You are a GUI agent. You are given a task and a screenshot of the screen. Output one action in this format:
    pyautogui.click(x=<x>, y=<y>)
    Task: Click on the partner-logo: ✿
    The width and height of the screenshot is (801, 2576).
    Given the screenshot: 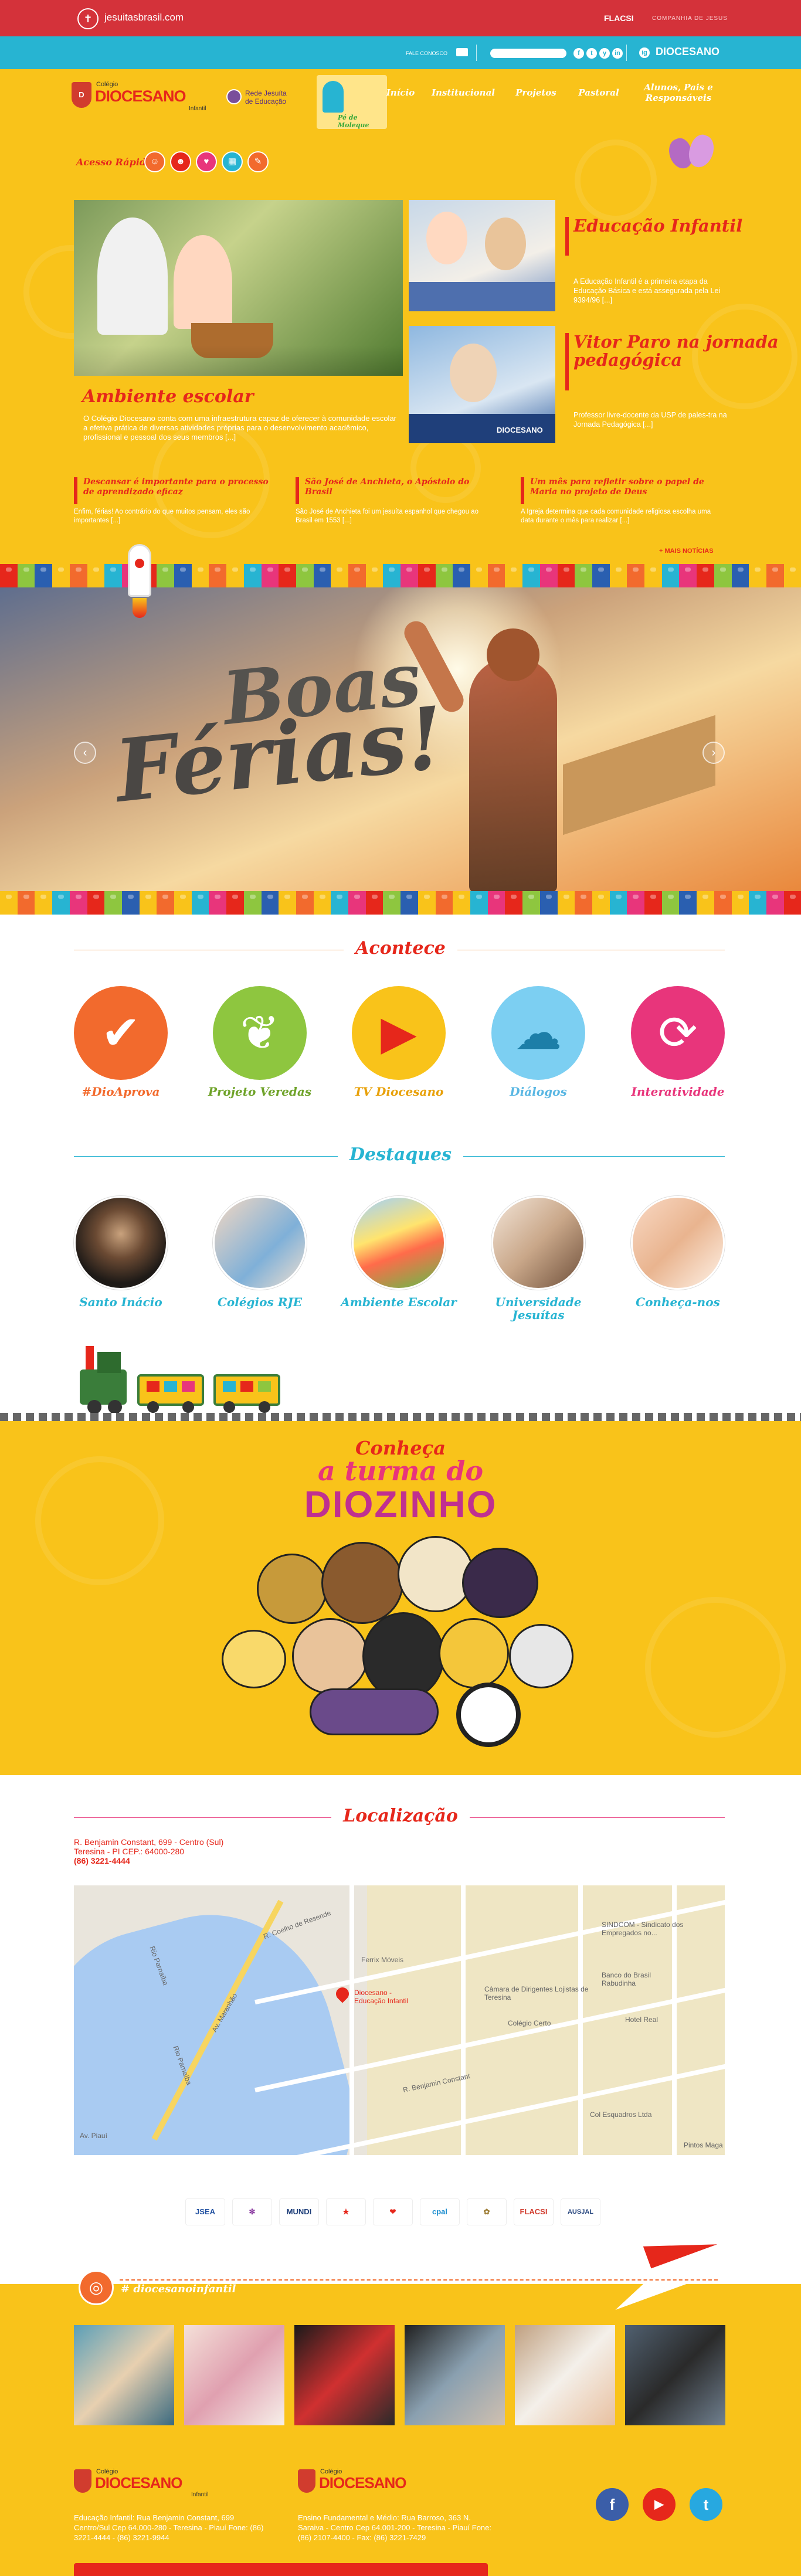 What is the action you would take?
    pyautogui.click(x=487, y=2212)
    